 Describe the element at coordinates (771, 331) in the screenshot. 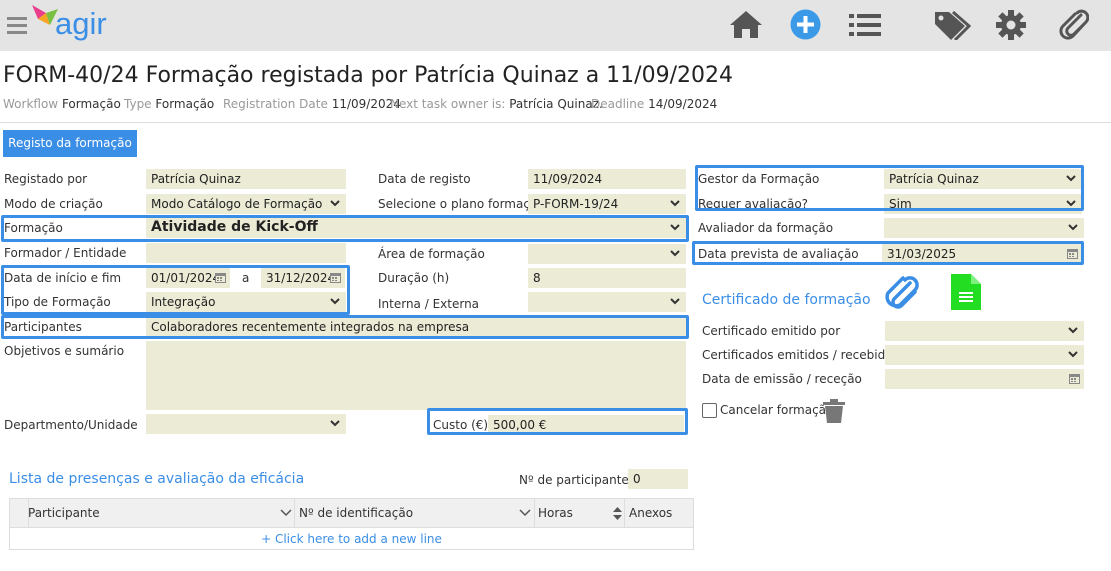

I see `emitido-por-label: Certificado emitido por` at that location.